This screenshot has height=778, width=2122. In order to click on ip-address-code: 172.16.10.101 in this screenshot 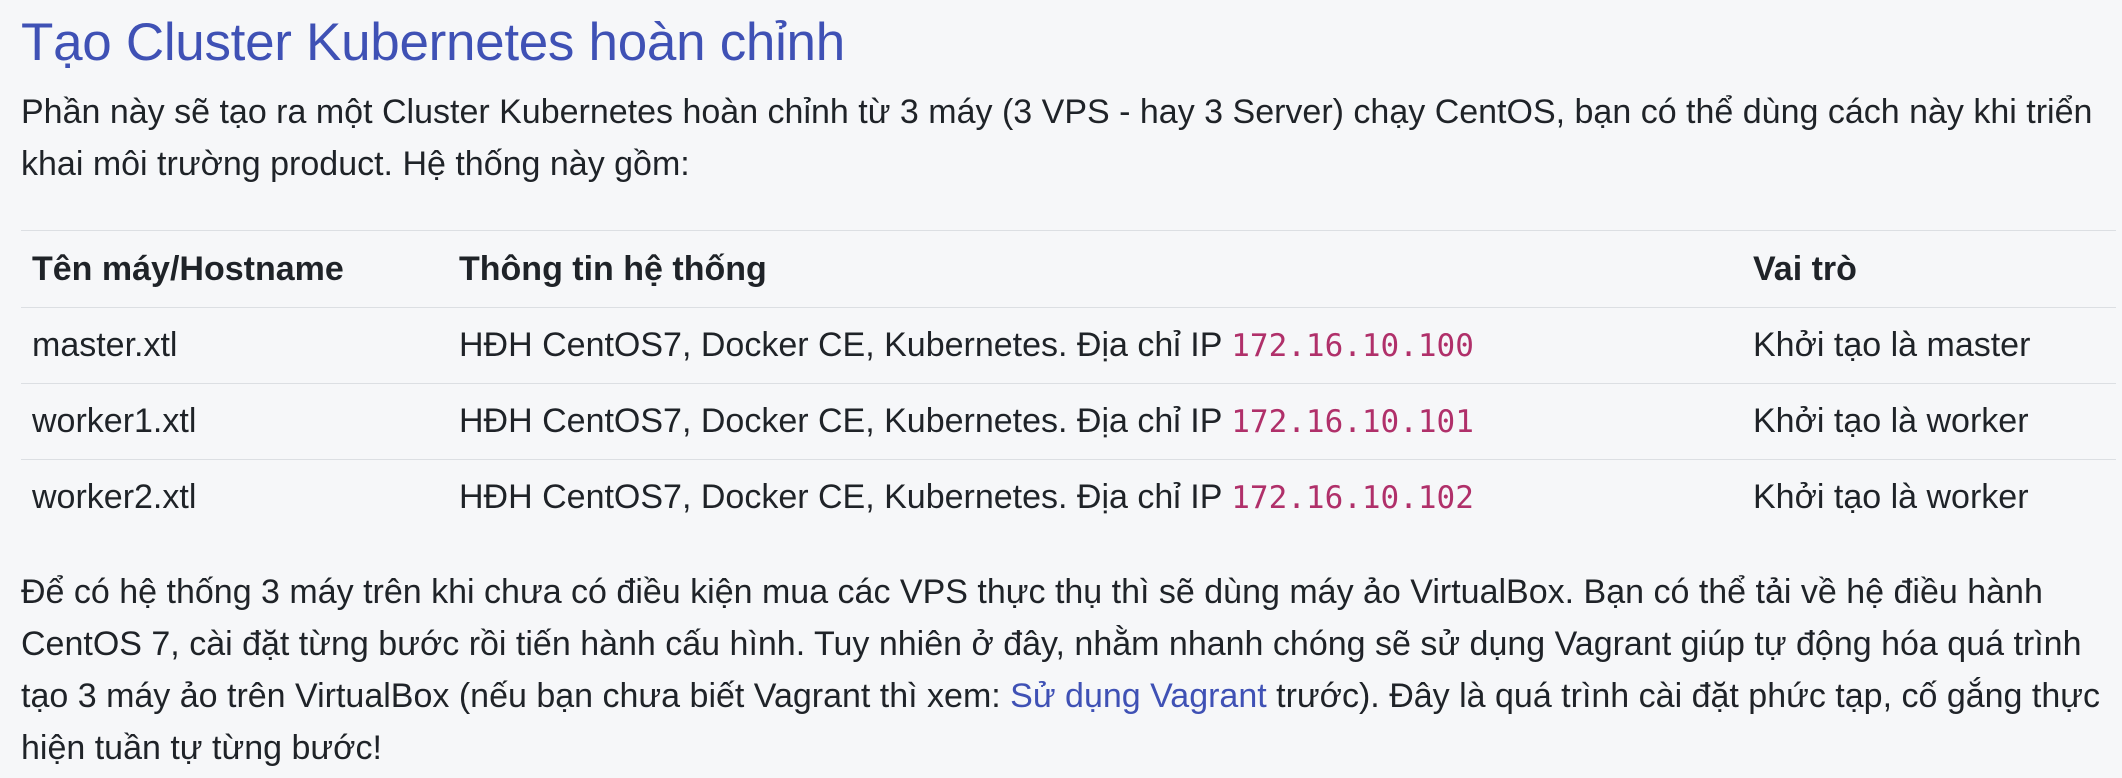, I will do `click(1352, 422)`.